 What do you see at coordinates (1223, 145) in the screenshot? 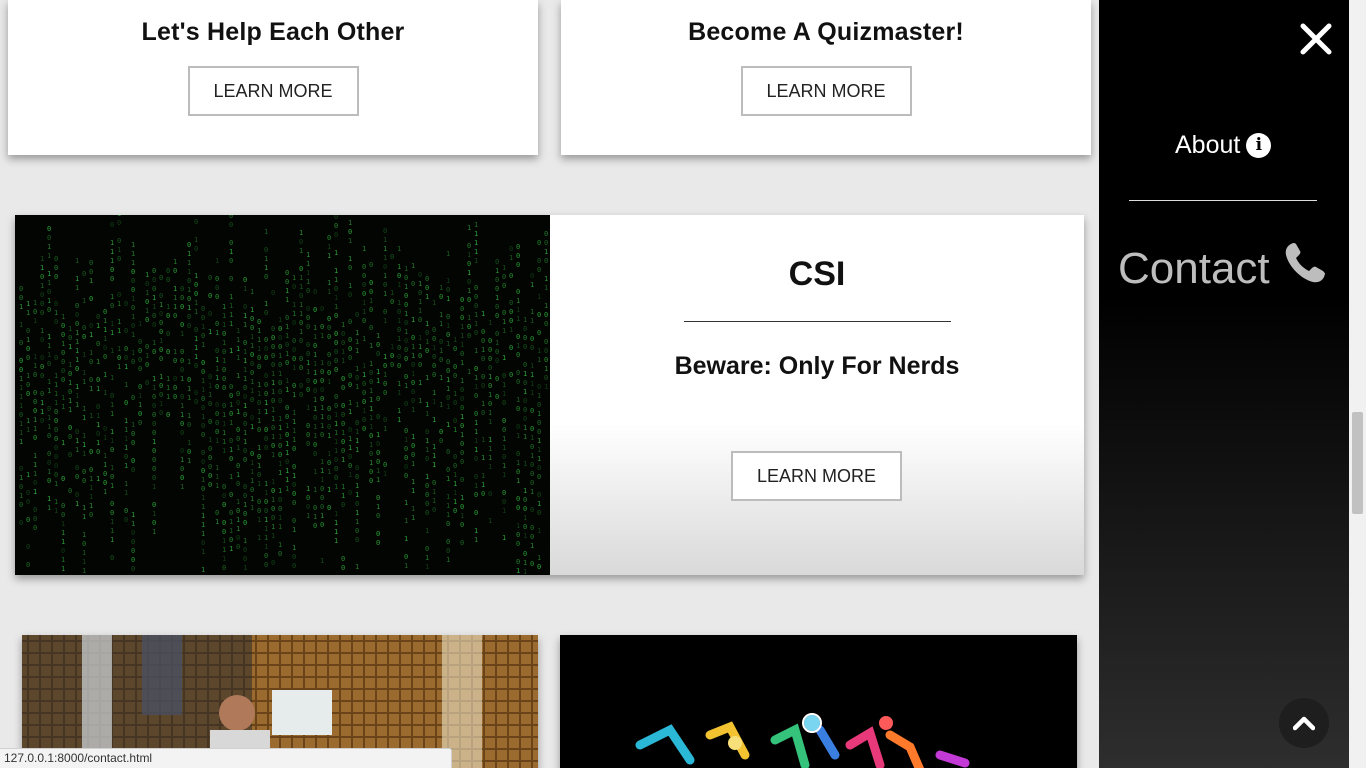
I see `menu-item-about: About i` at bounding box center [1223, 145].